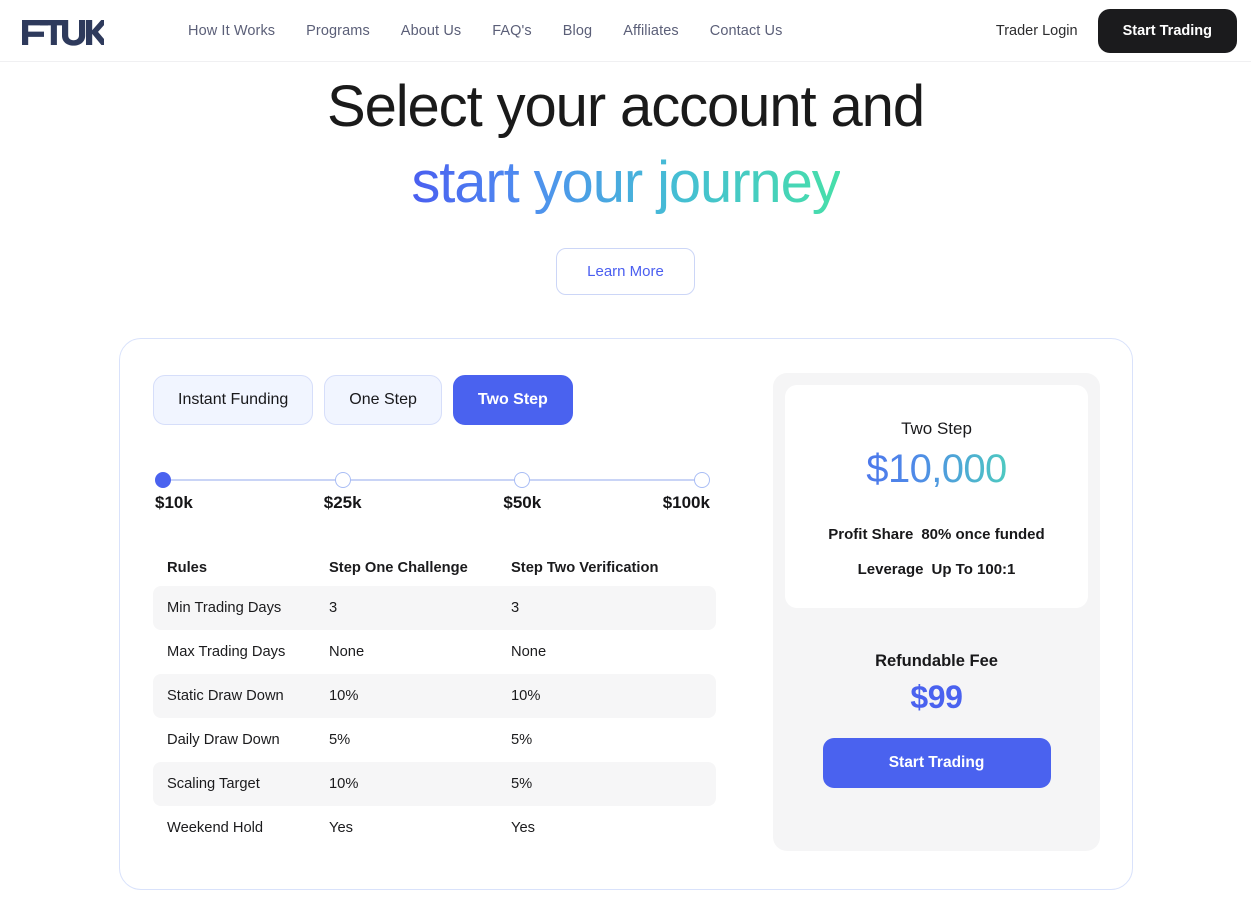 This screenshot has height=907, width=1251. What do you see at coordinates (434, 784) in the screenshot?
I see `table-row: Scaling Target 10% 5%` at bounding box center [434, 784].